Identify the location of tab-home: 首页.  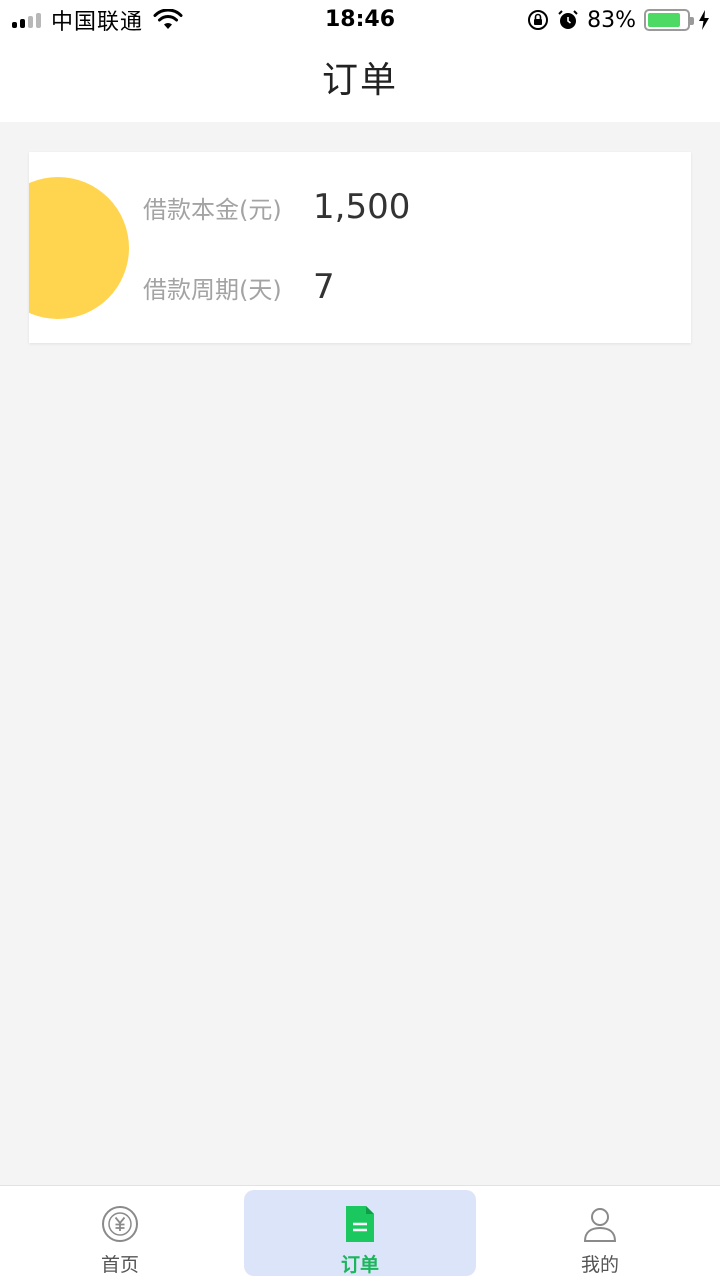
(120, 1233).